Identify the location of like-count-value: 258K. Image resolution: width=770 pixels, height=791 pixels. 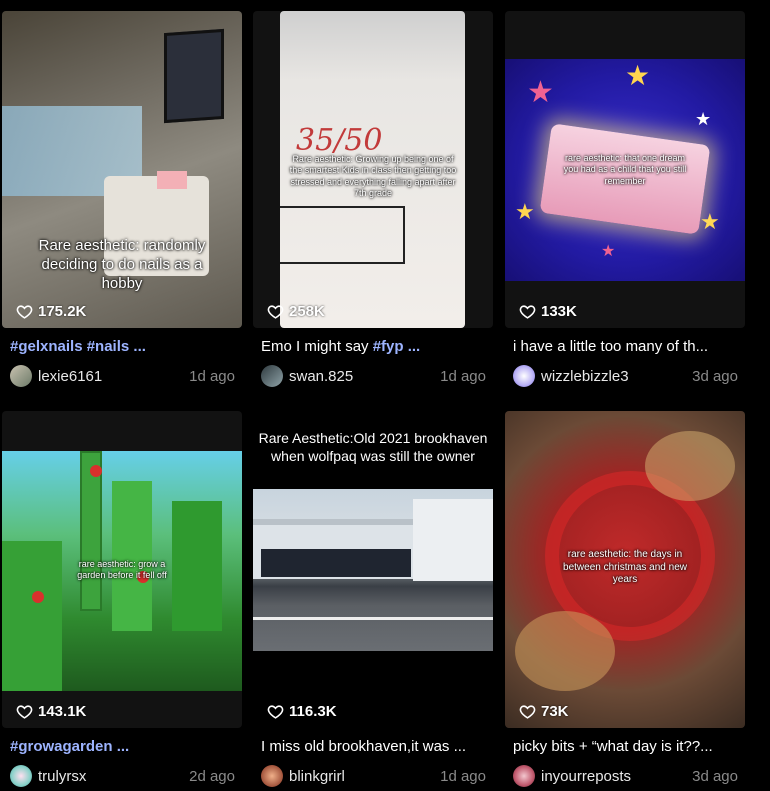
(307, 311).